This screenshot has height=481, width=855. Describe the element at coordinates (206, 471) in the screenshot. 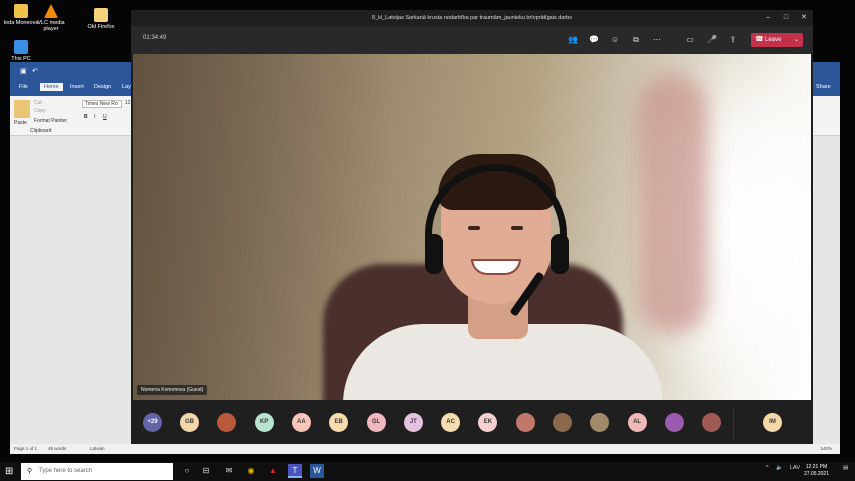

I see `task-view-icon: ⊟` at that location.